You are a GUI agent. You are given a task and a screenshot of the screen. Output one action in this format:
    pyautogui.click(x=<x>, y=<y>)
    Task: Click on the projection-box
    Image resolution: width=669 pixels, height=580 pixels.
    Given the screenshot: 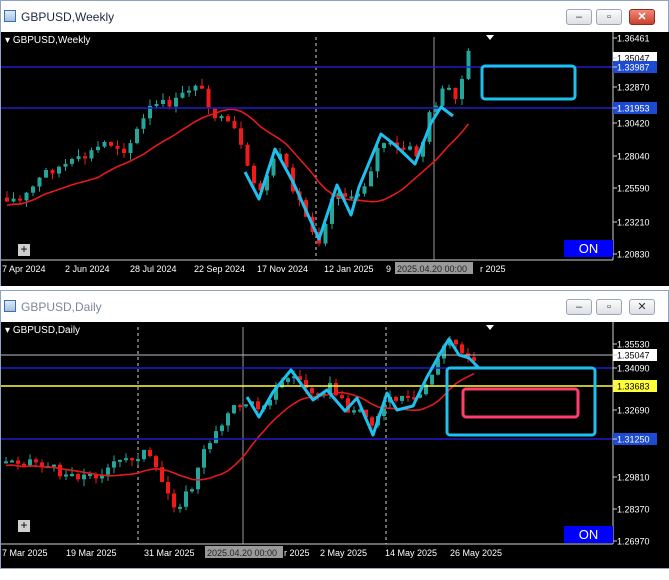 What is the action you would take?
    pyautogui.click(x=521, y=401)
    